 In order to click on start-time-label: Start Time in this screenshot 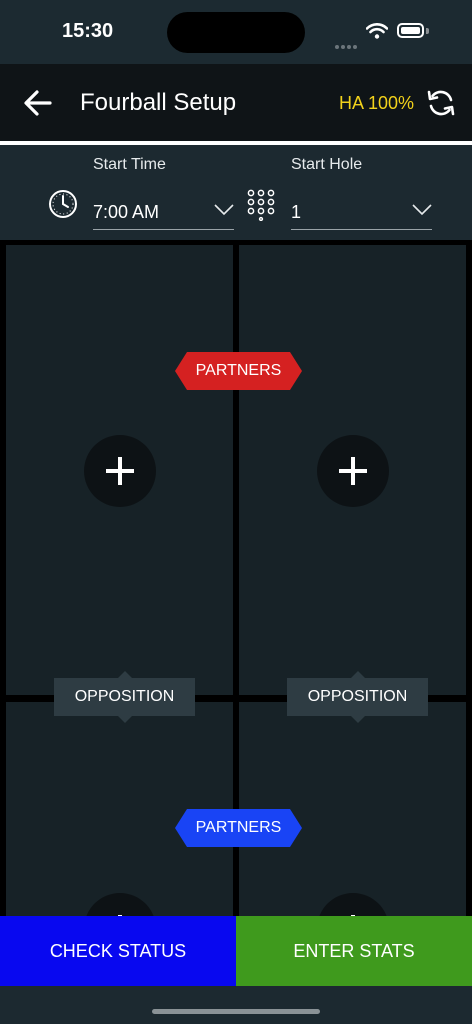, I will do `click(129, 164)`.